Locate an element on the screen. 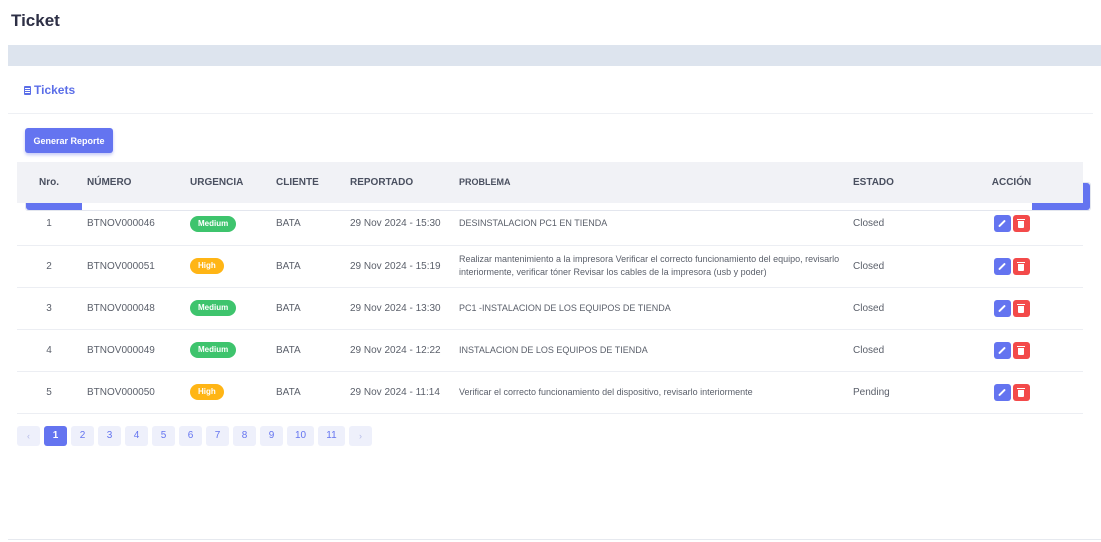 The image size is (1101, 542). page-button-8: 8 is located at coordinates (244, 436).